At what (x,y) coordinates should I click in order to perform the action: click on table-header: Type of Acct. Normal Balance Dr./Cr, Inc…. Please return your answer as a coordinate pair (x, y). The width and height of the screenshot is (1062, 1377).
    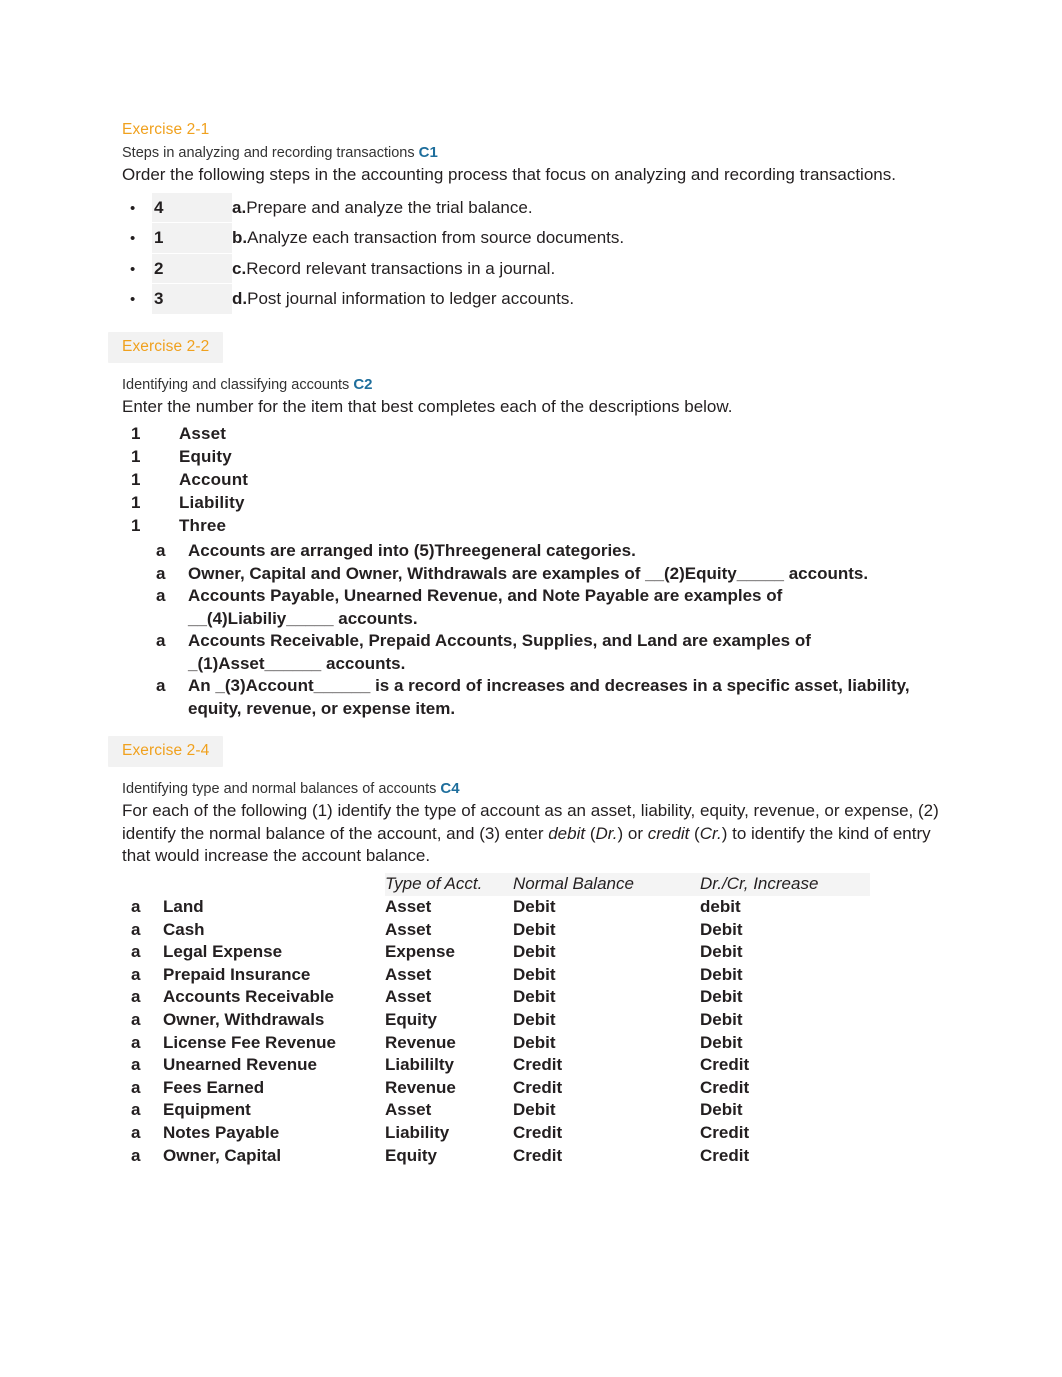
    Looking at the image, I should click on (496, 884).